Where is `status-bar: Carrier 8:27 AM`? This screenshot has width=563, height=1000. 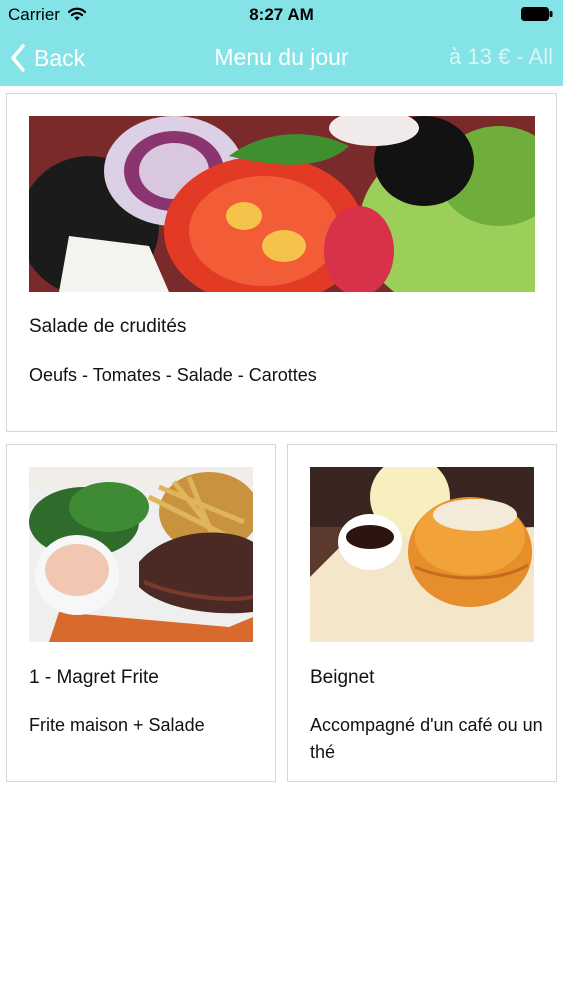
status-bar: Carrier 8:27 AM is located at coordinates (281, 15).